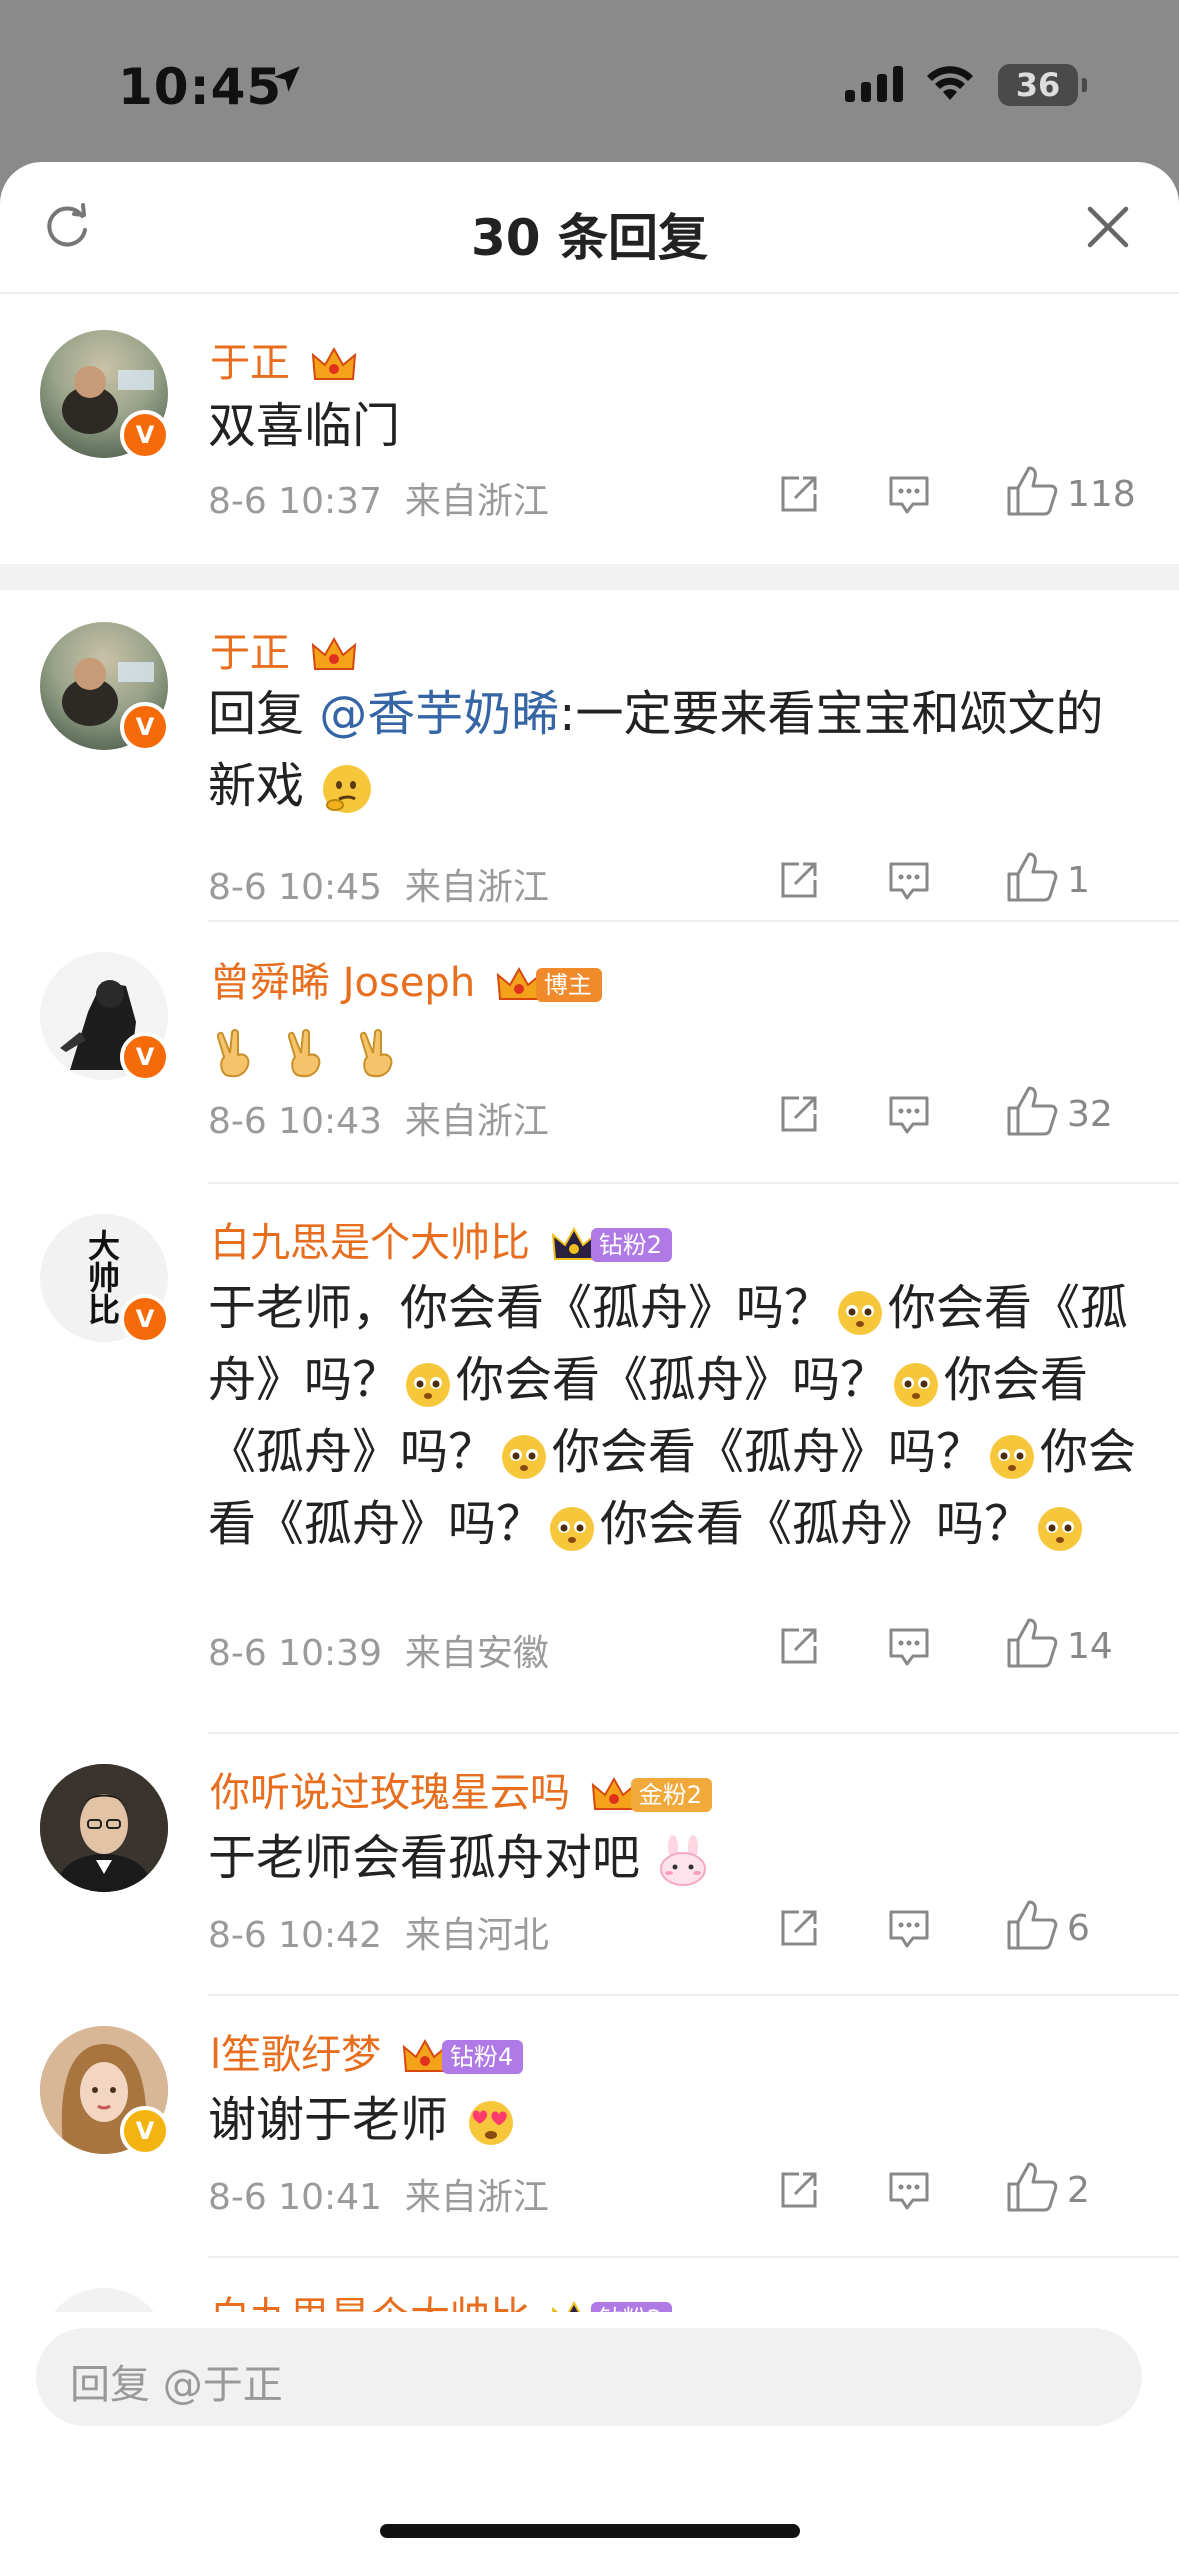  I want to click on comment-text: 双喜临门, so click(304, 426).